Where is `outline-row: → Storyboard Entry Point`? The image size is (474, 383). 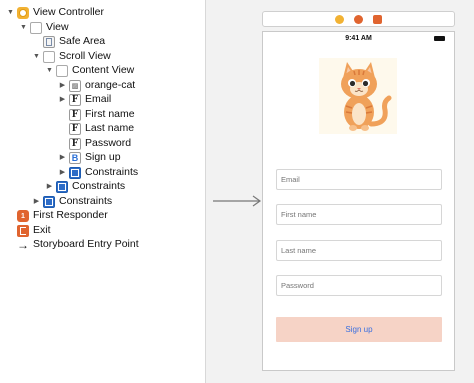 outline-row: → Storyboard Entry Point is located at coordinates (102, 245).